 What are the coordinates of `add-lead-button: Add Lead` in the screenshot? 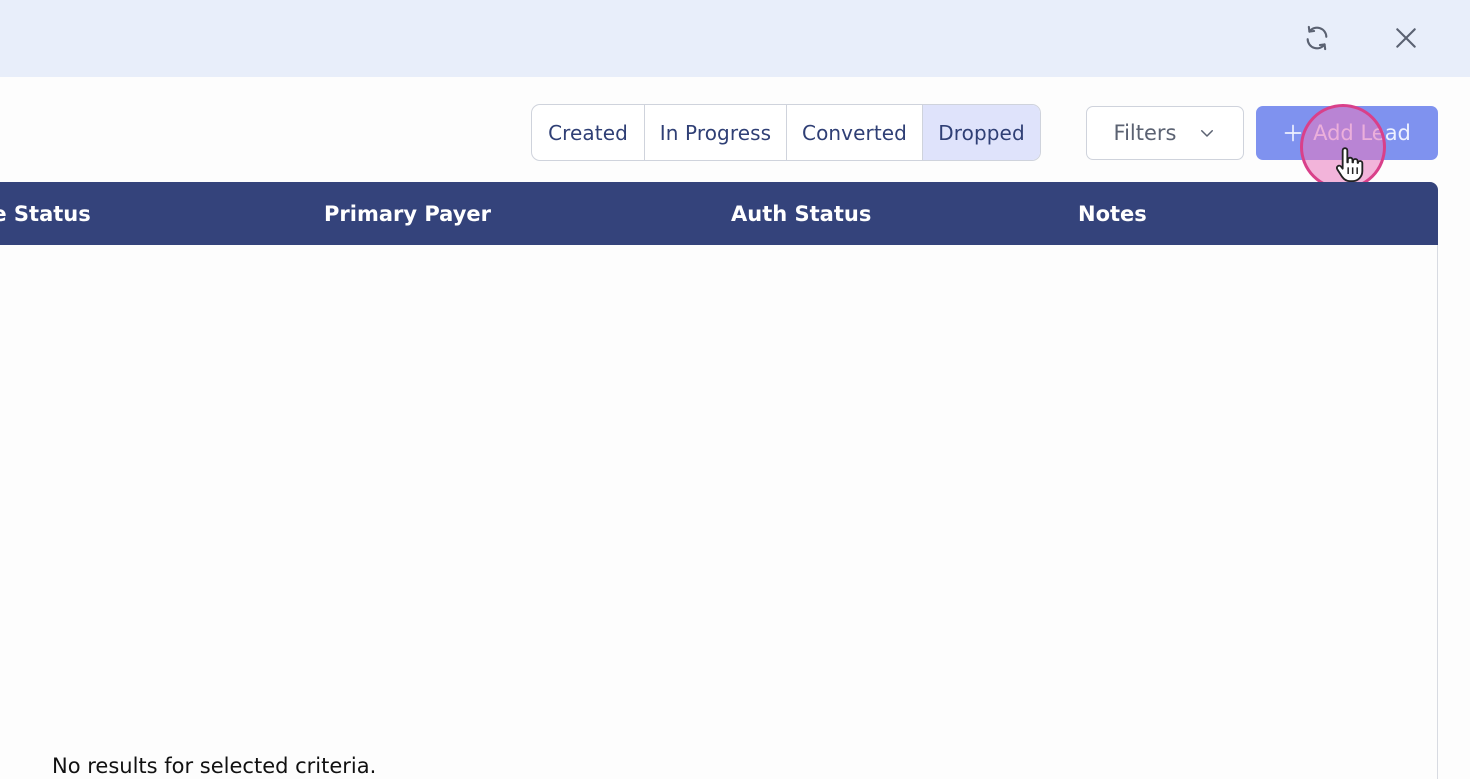 It's located at (1347, 133).